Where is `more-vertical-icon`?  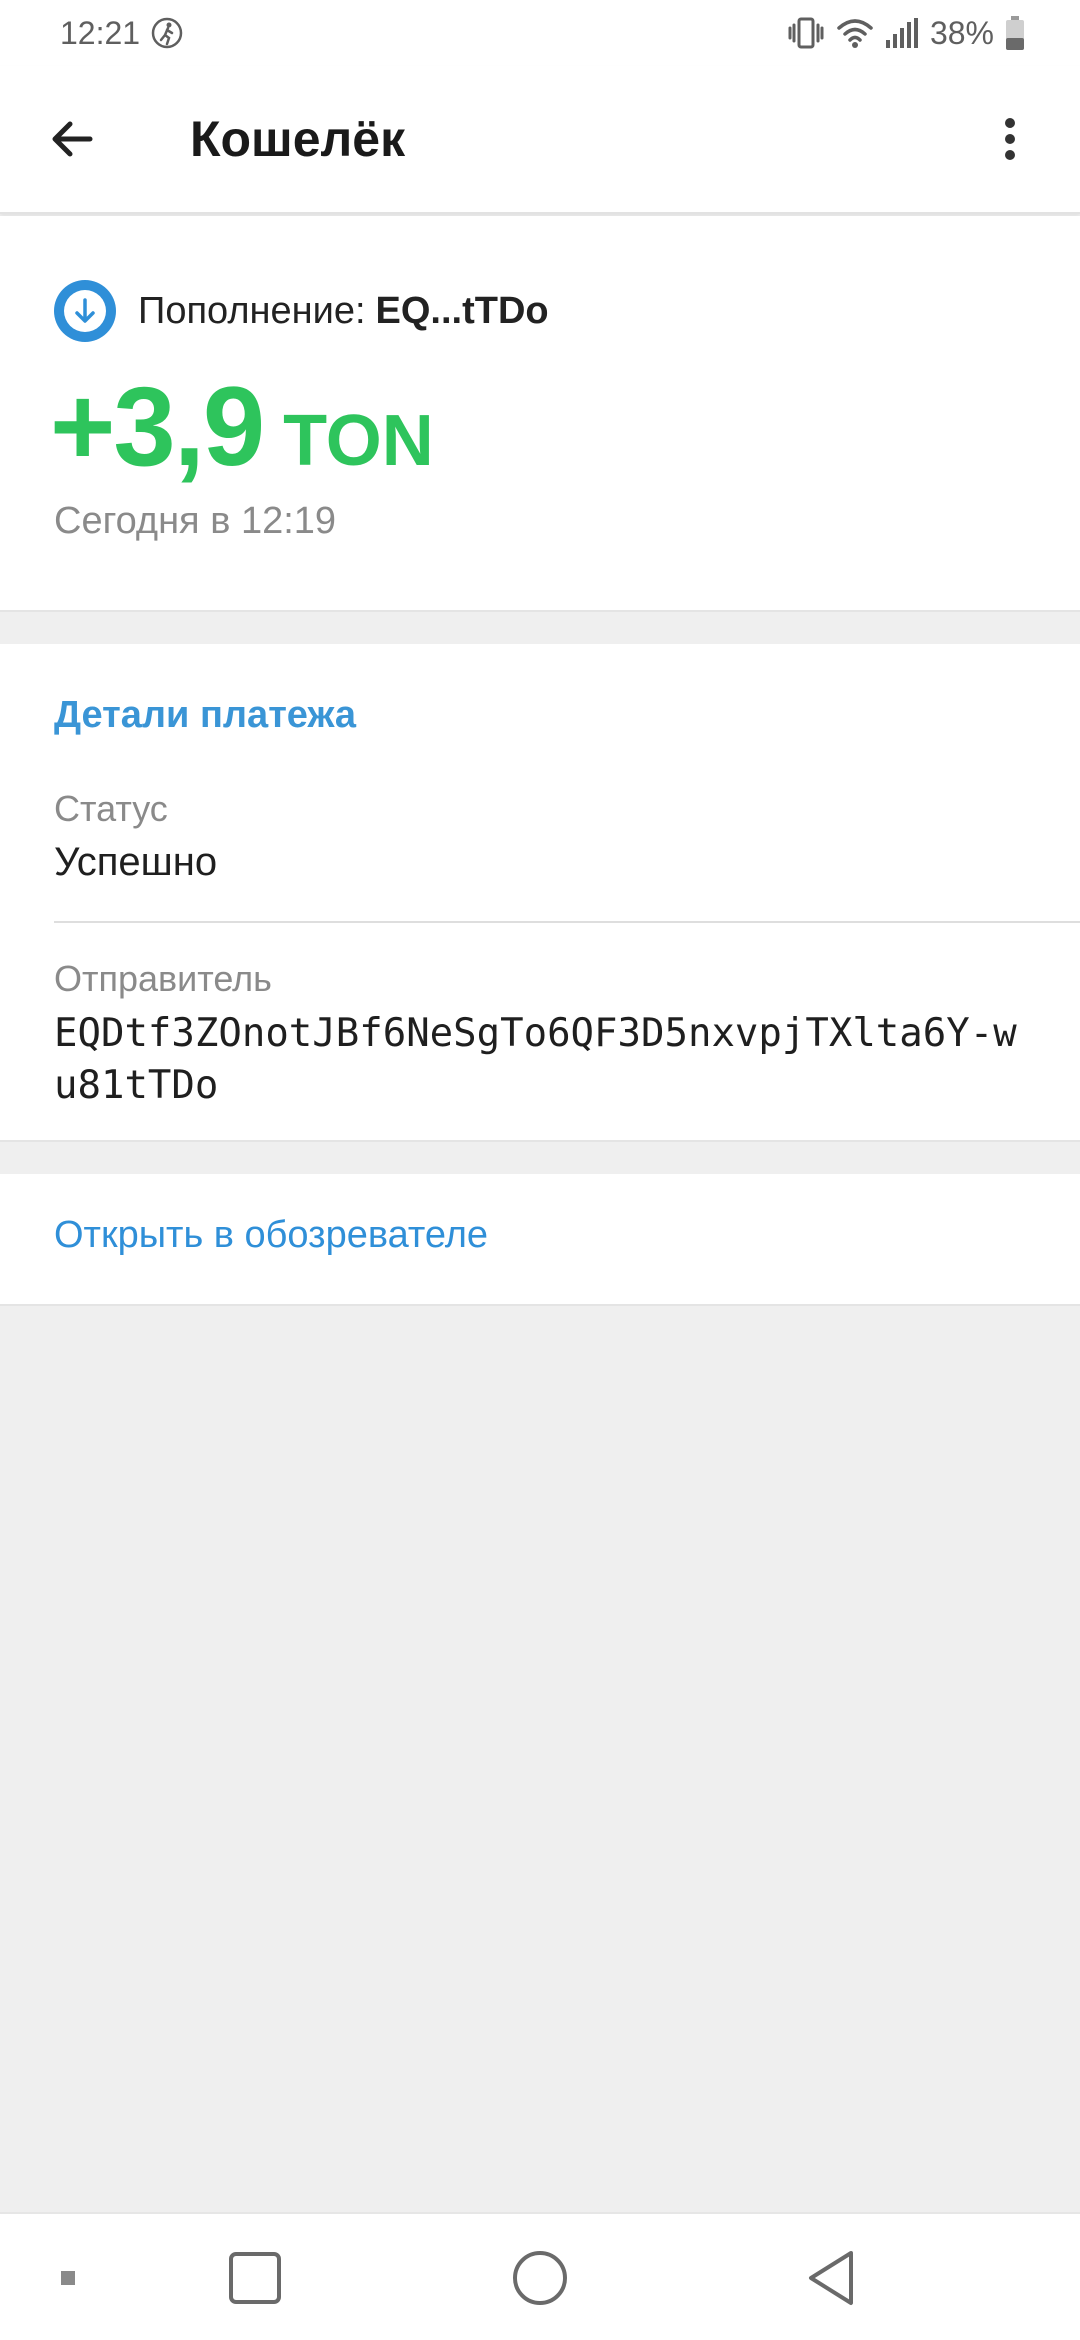
more-vertical-icon is located at coordinates (1010, 139).